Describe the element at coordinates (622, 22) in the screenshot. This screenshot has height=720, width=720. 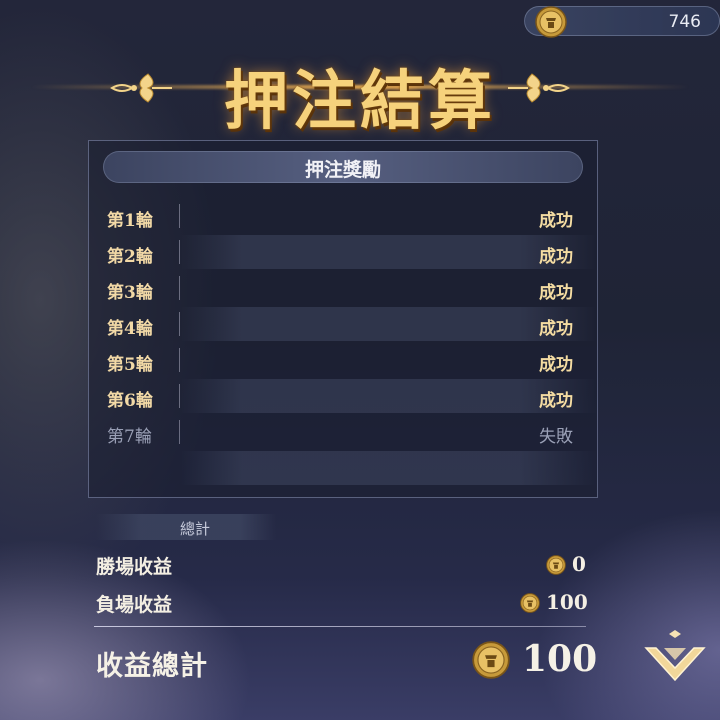
I see `currency-display: 746` at that location.